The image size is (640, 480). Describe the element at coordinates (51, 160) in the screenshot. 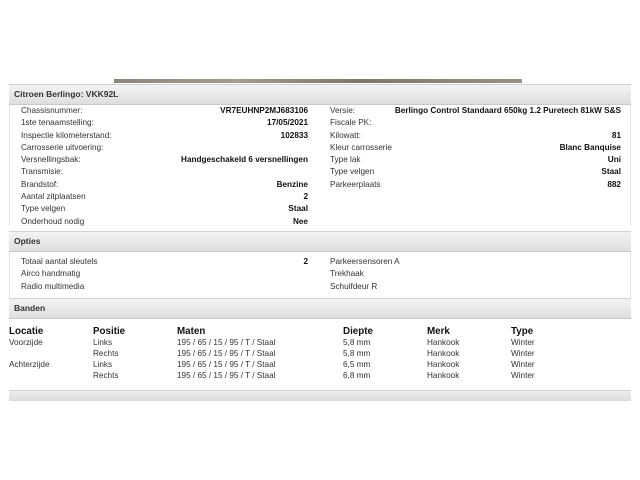

I see `vehicle-detail-label: Versnellingsbak:` at that location.